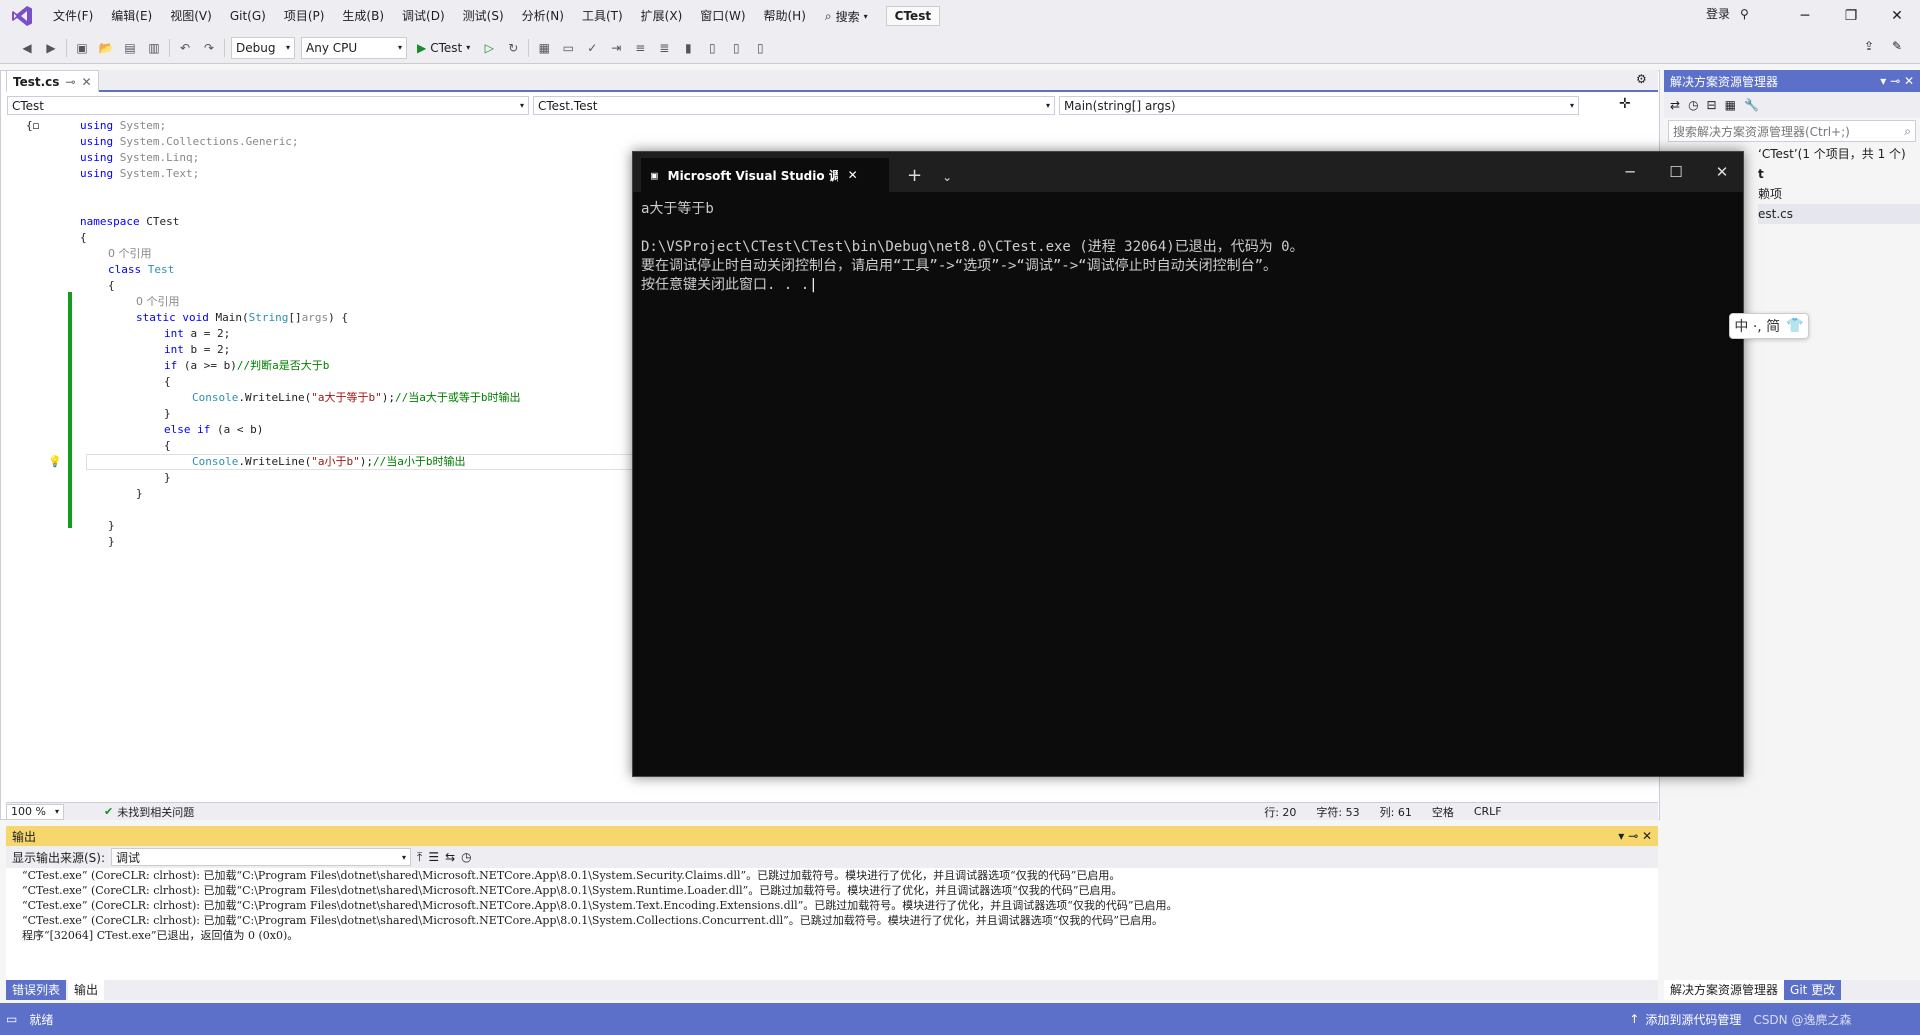  Describe the element at coordinates (1724, 81) in the screenshot. I see `panel-title: 解决方案资源管理器` at that location.